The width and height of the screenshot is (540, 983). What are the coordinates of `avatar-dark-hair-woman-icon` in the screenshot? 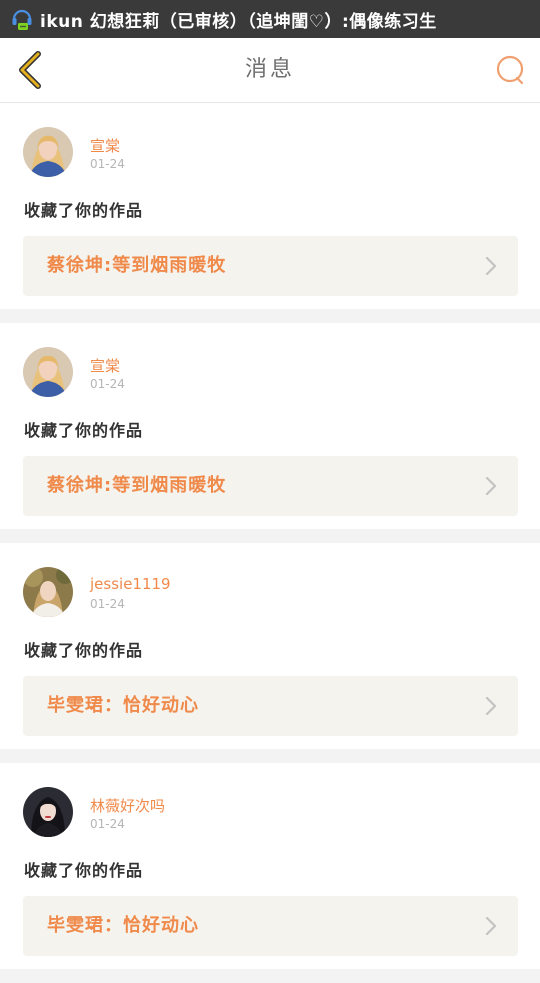 It's located at (48, 812).